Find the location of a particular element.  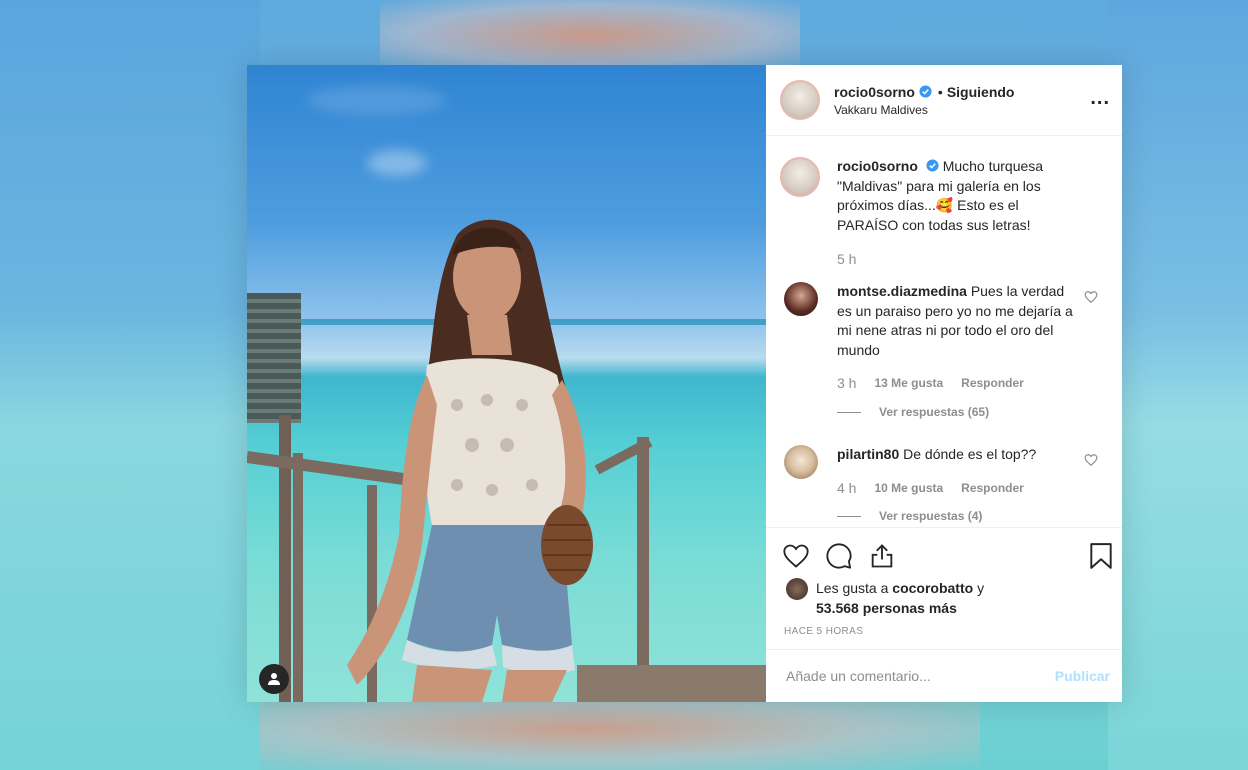

author-avatar is located at coordinates (800, 100).